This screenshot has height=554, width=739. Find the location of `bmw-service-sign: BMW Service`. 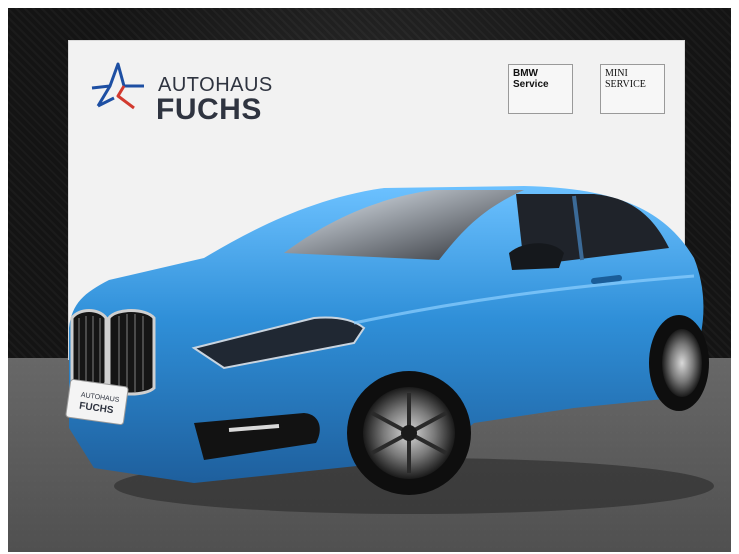

bmw-service-sign: BMW Service is located at coordinates (540, 89).